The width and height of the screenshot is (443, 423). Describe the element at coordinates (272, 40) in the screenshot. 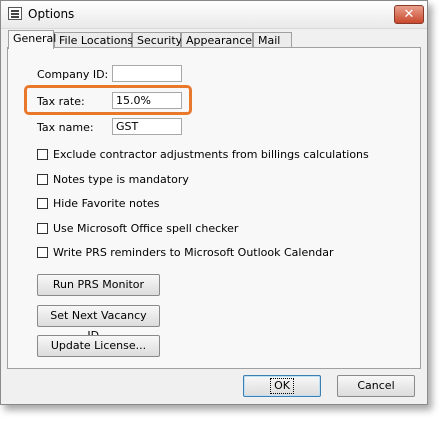

I see `tab-mail: Mail` at that location.